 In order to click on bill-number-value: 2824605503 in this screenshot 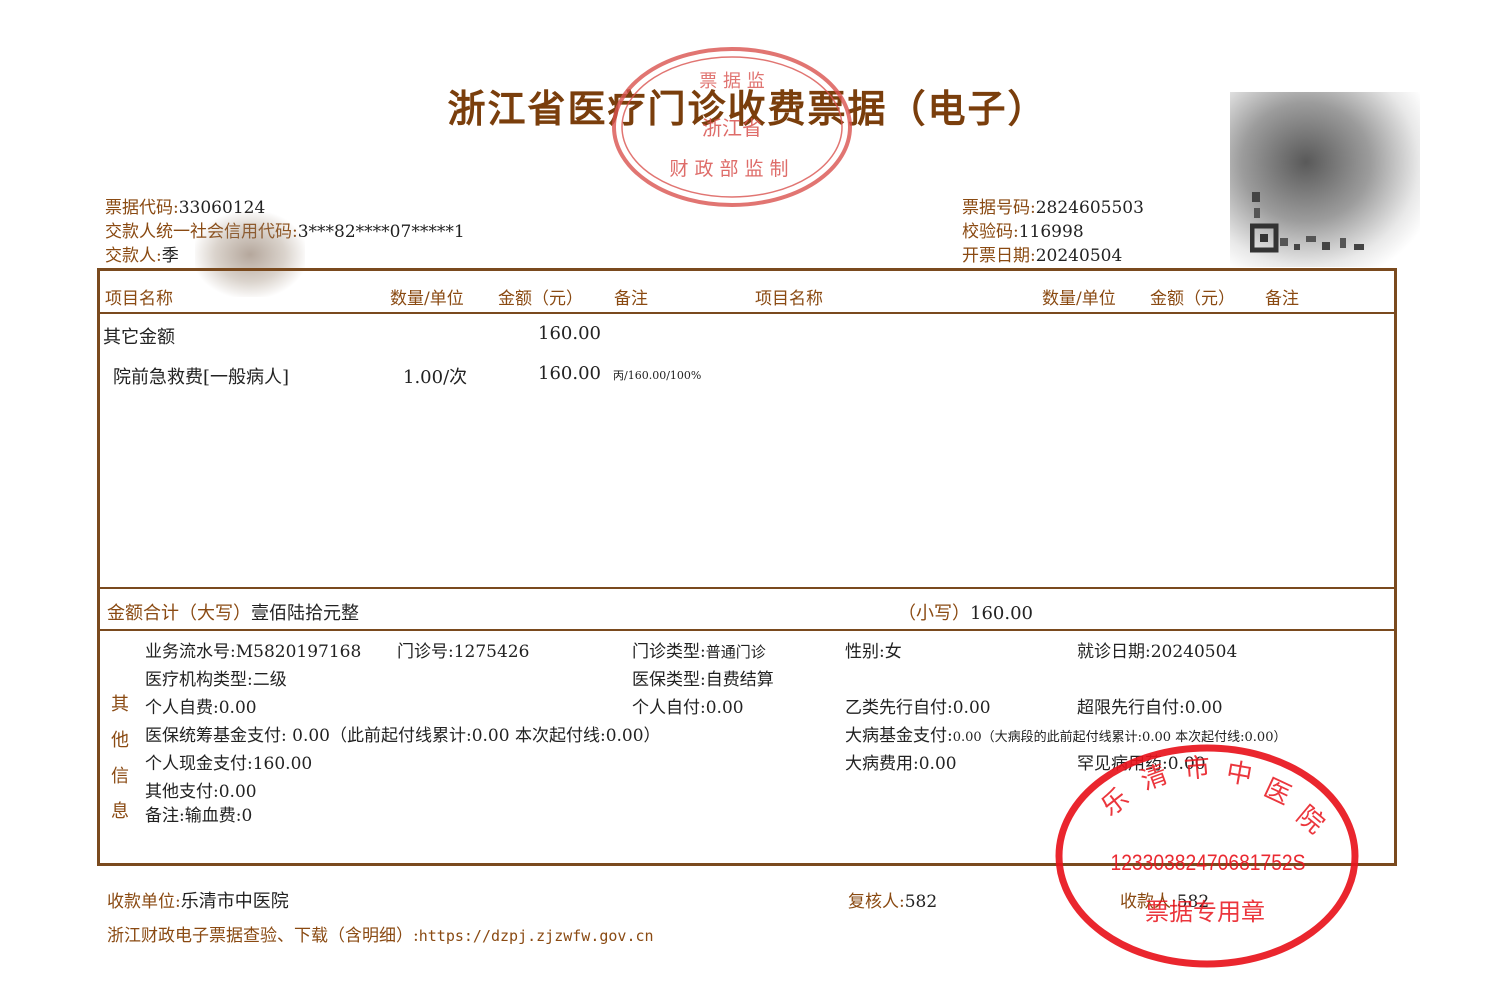, I will do `click(1089, 208)`.